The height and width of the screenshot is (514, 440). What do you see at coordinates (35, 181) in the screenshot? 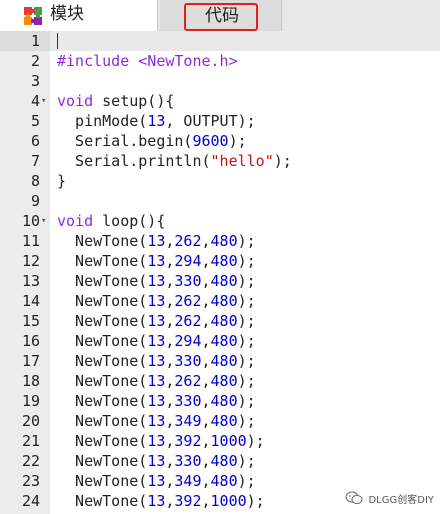
I see `line-number: 8` at bounding box center [35, 181].